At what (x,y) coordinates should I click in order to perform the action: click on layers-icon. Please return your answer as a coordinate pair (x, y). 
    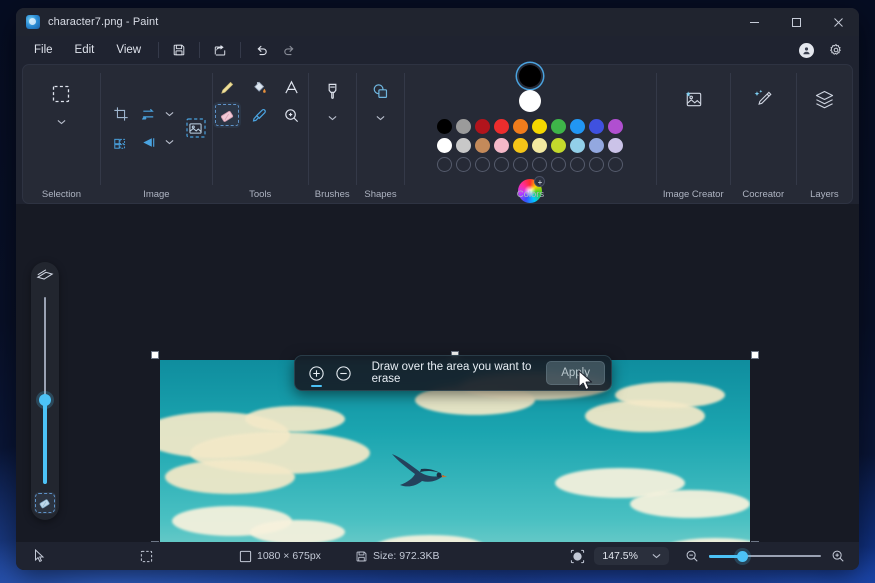
    Looking at the image, I should click on (824, 99).